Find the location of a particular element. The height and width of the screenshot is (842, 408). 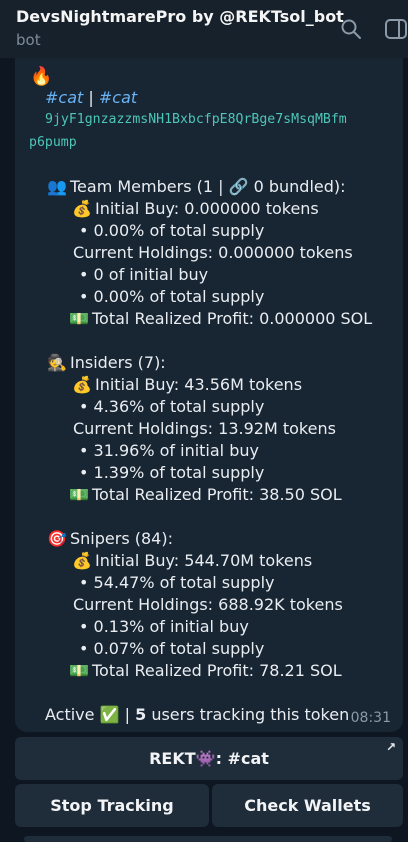

insiders-profit-text: Total Realized Profit: 38.50 SOL is located at coordinates (217, 494).